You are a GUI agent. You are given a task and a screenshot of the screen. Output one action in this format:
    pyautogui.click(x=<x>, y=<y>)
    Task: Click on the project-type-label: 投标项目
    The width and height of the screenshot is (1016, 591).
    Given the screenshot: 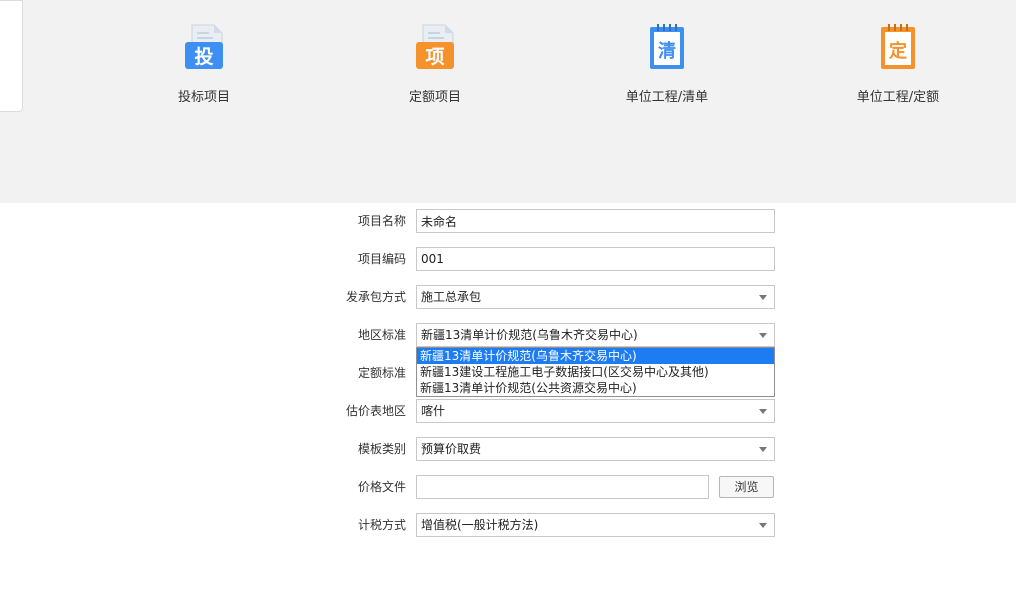 What is the action you would take?
    pyautogui.click(x=203, y=97)
    